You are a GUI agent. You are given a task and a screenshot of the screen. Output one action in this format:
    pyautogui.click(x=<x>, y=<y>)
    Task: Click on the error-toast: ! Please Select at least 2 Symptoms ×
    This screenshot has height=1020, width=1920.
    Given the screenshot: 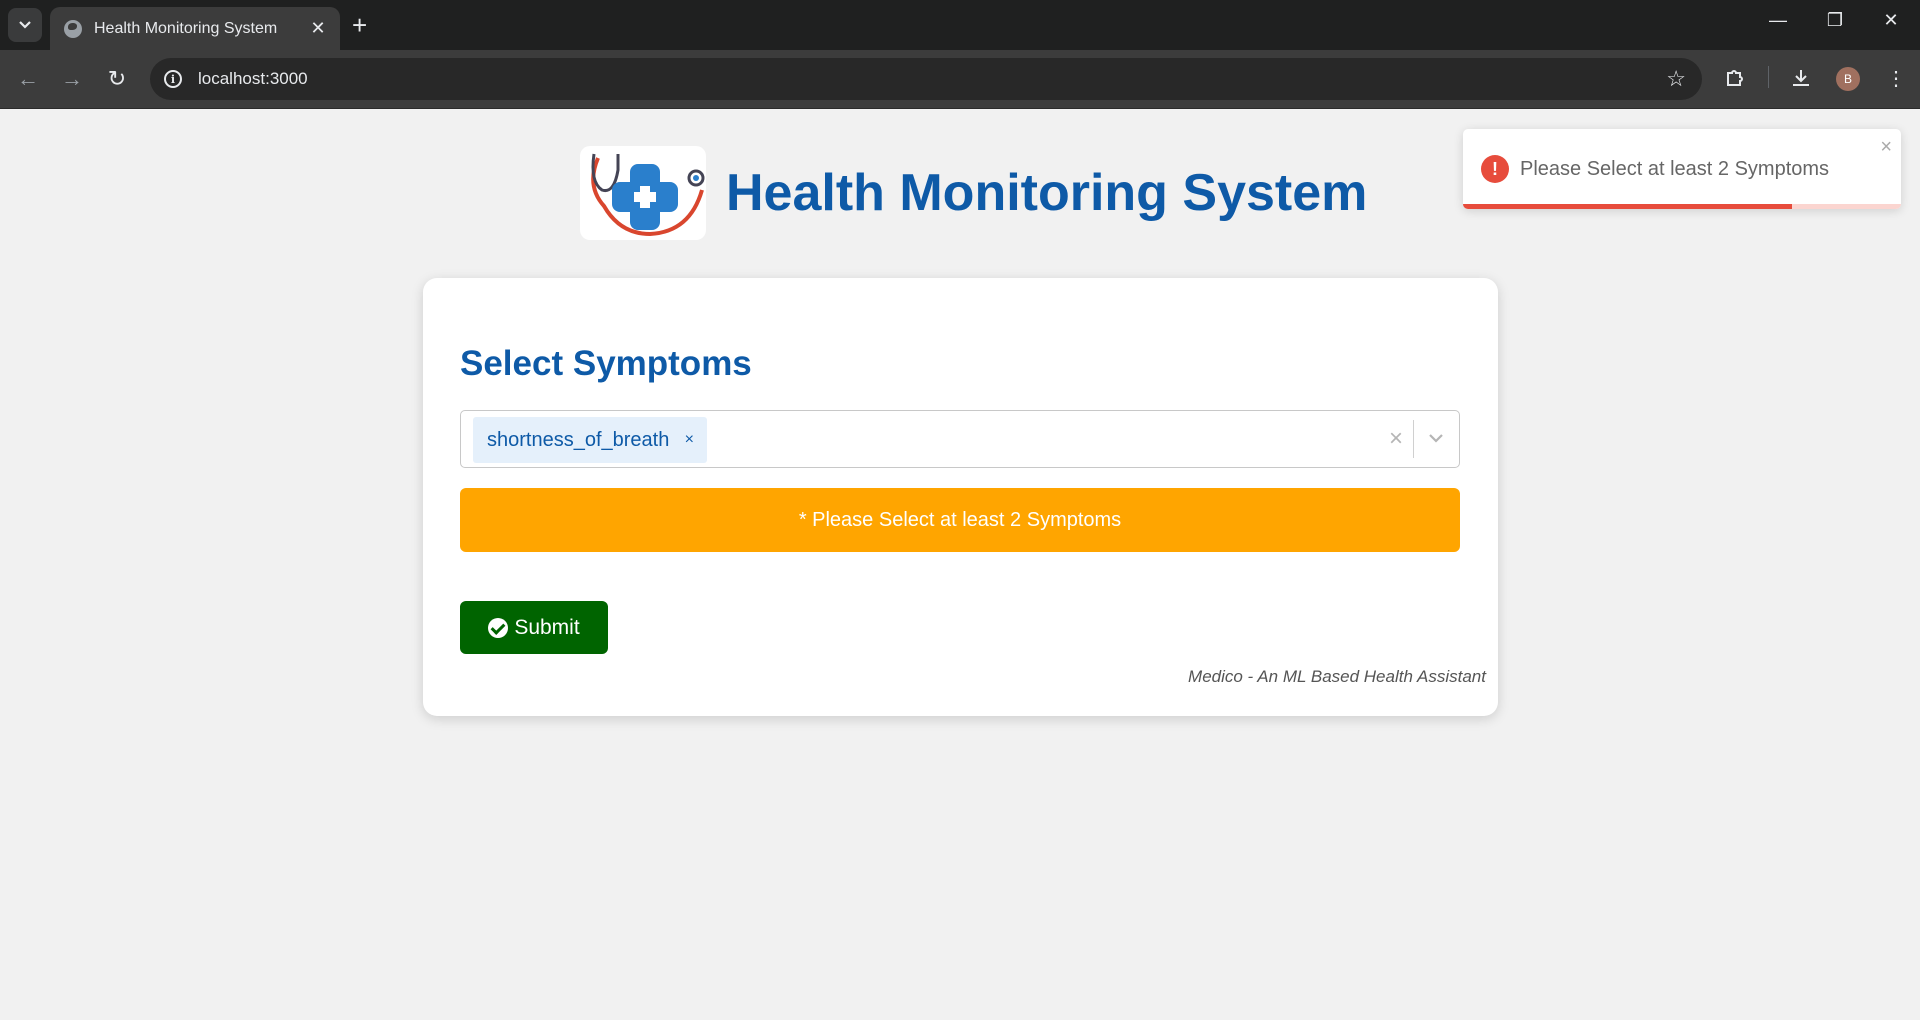 What is the action you would take?
    pyautogui.click(x=1682, y=169)
    